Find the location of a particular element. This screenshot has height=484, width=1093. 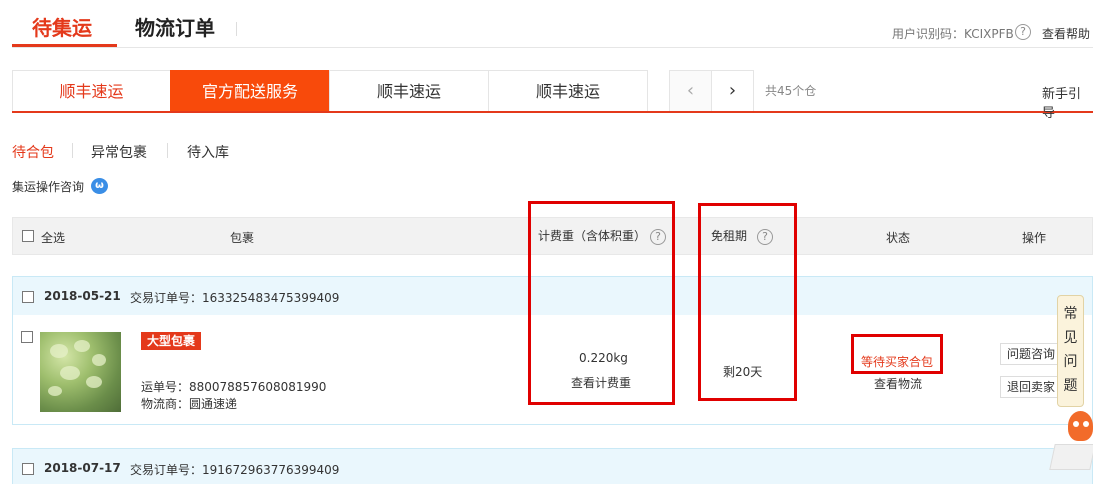

order-number: 交易订单号：163325483475399409 is located at coordinates (235, 298).